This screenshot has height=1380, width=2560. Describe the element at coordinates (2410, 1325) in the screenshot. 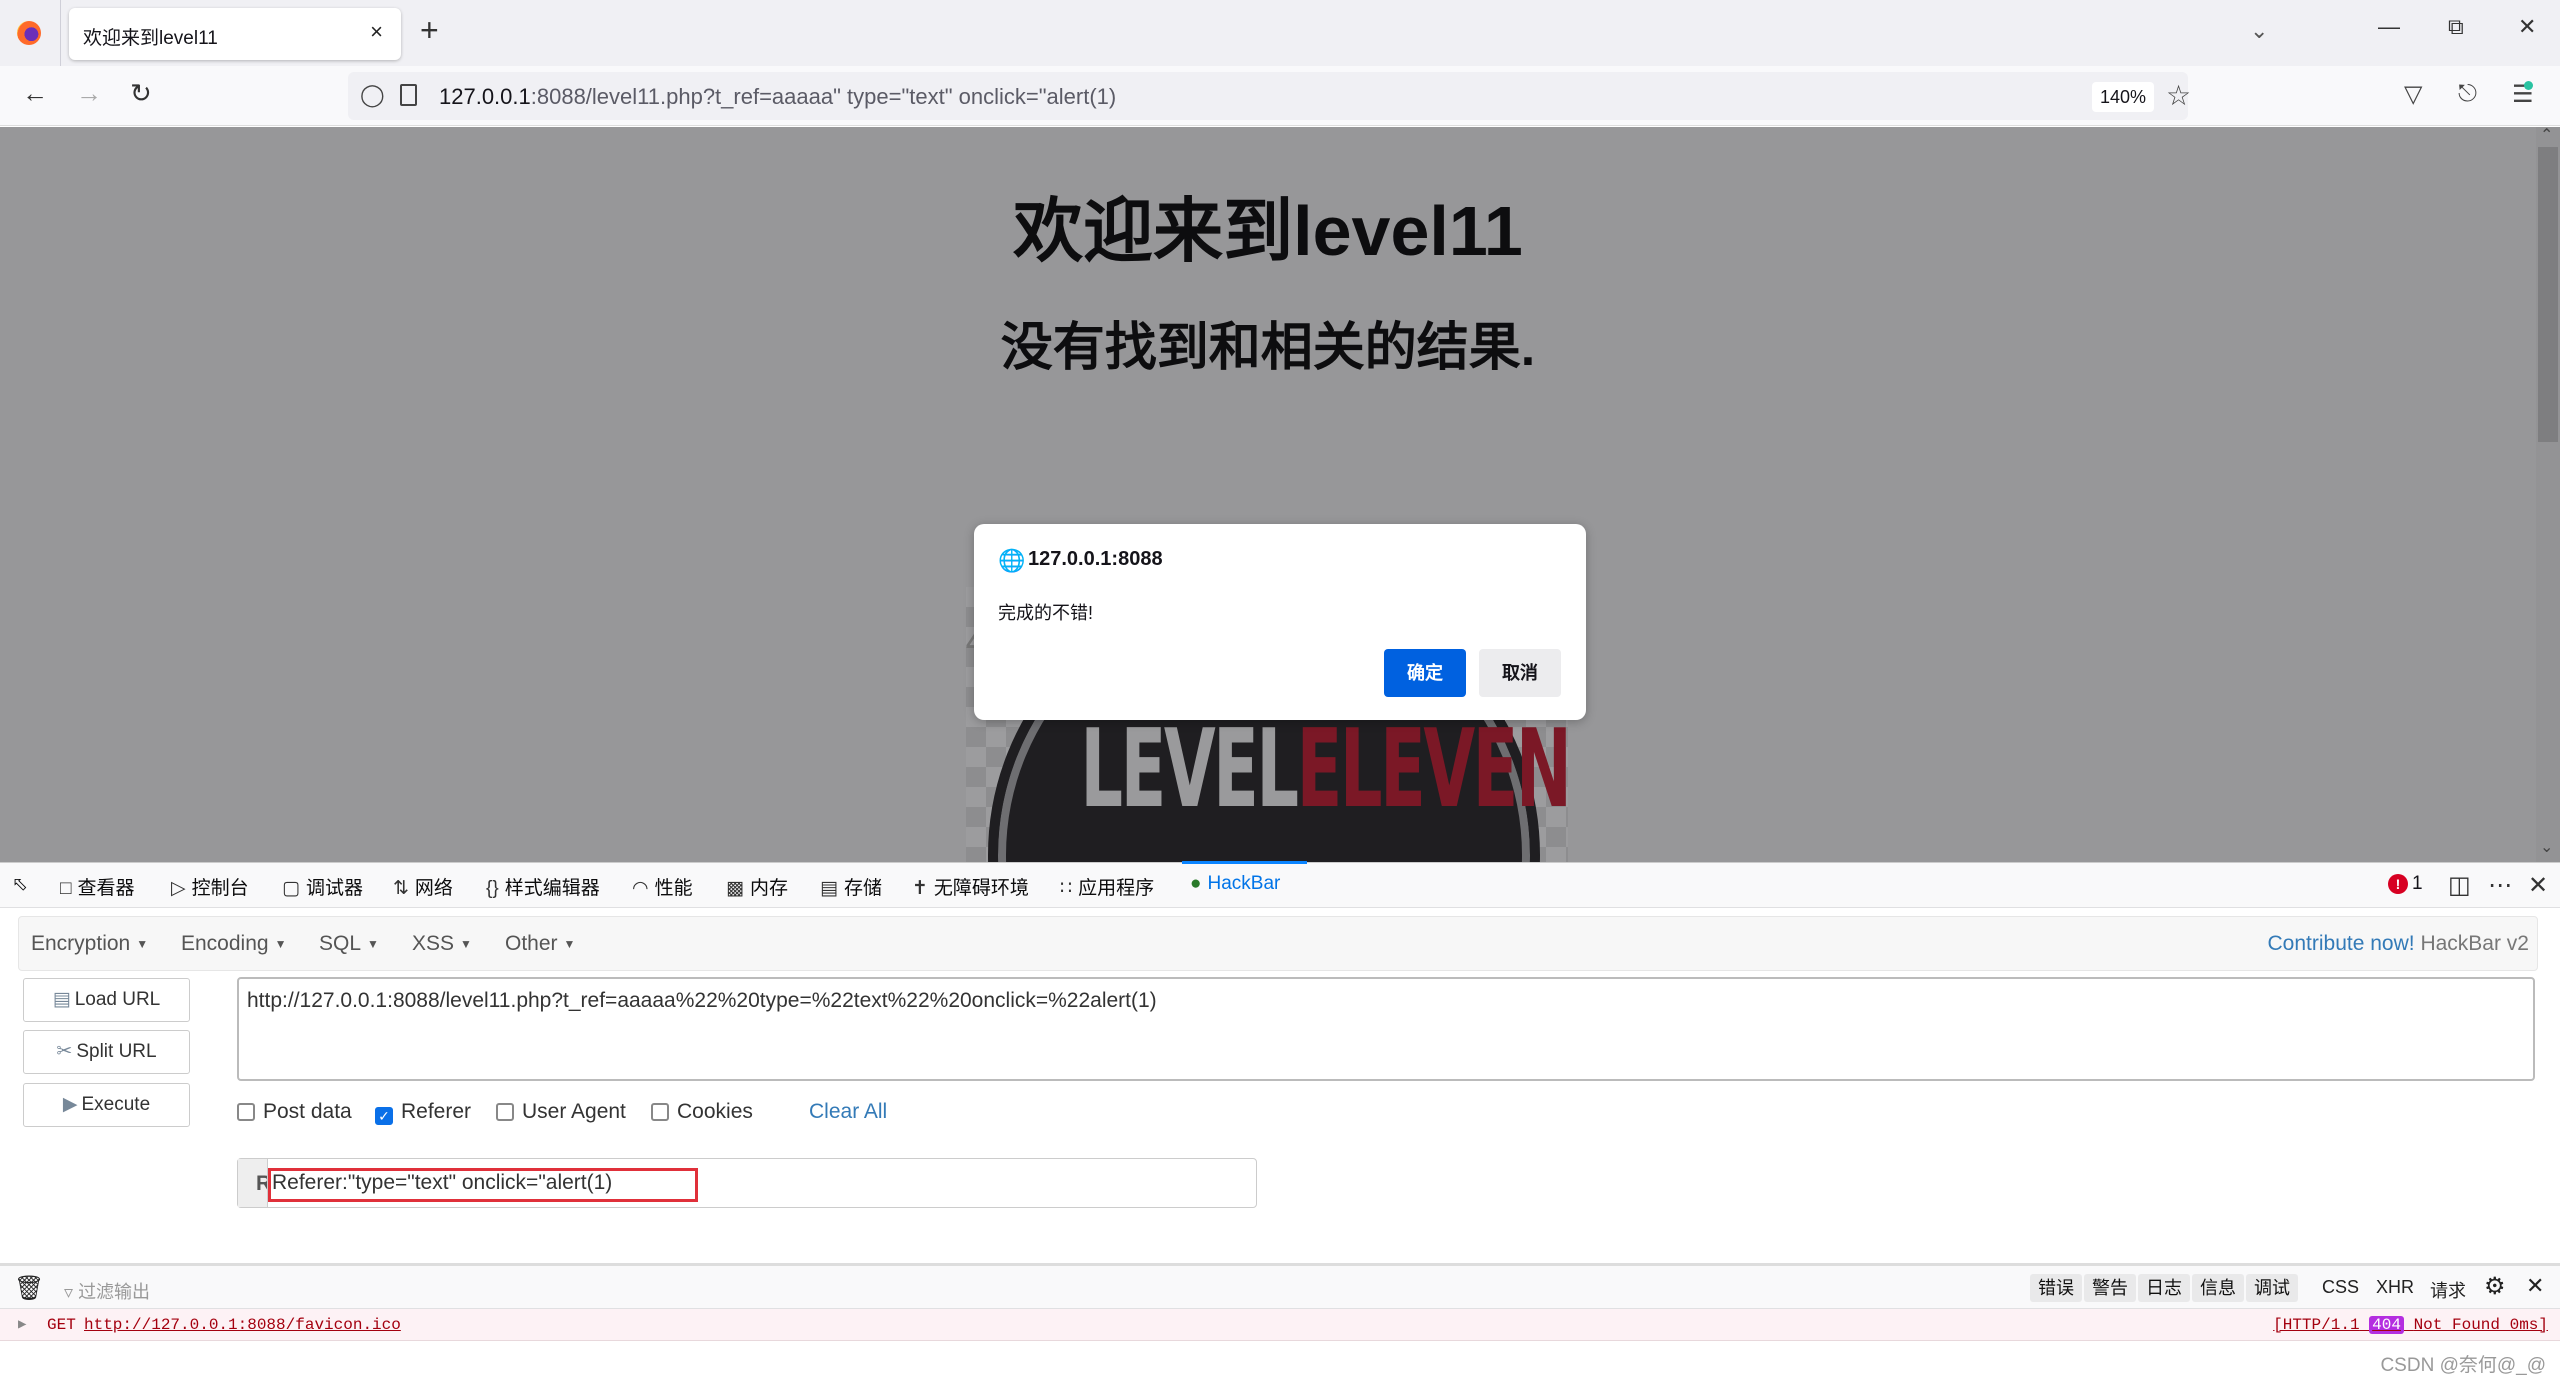

I see `response-status: [HTTP/1.1 404 Not Found 0ms]` at that location.